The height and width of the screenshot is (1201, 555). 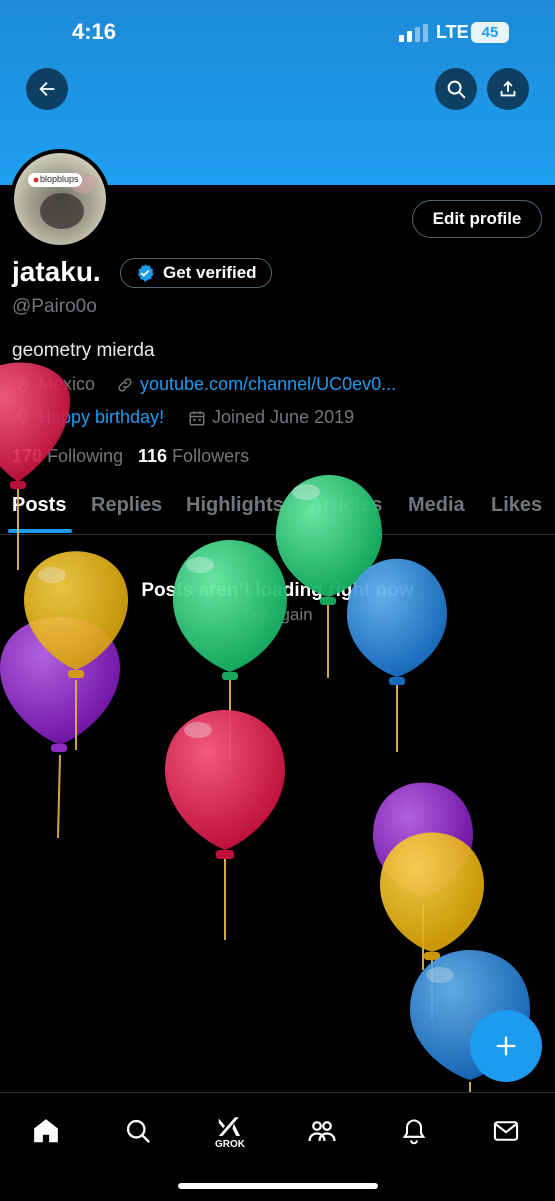 What do you see at coordinates (145, 273) in the screenshot?
I see `verified-badge-icon` at bounding box center [145, 273].